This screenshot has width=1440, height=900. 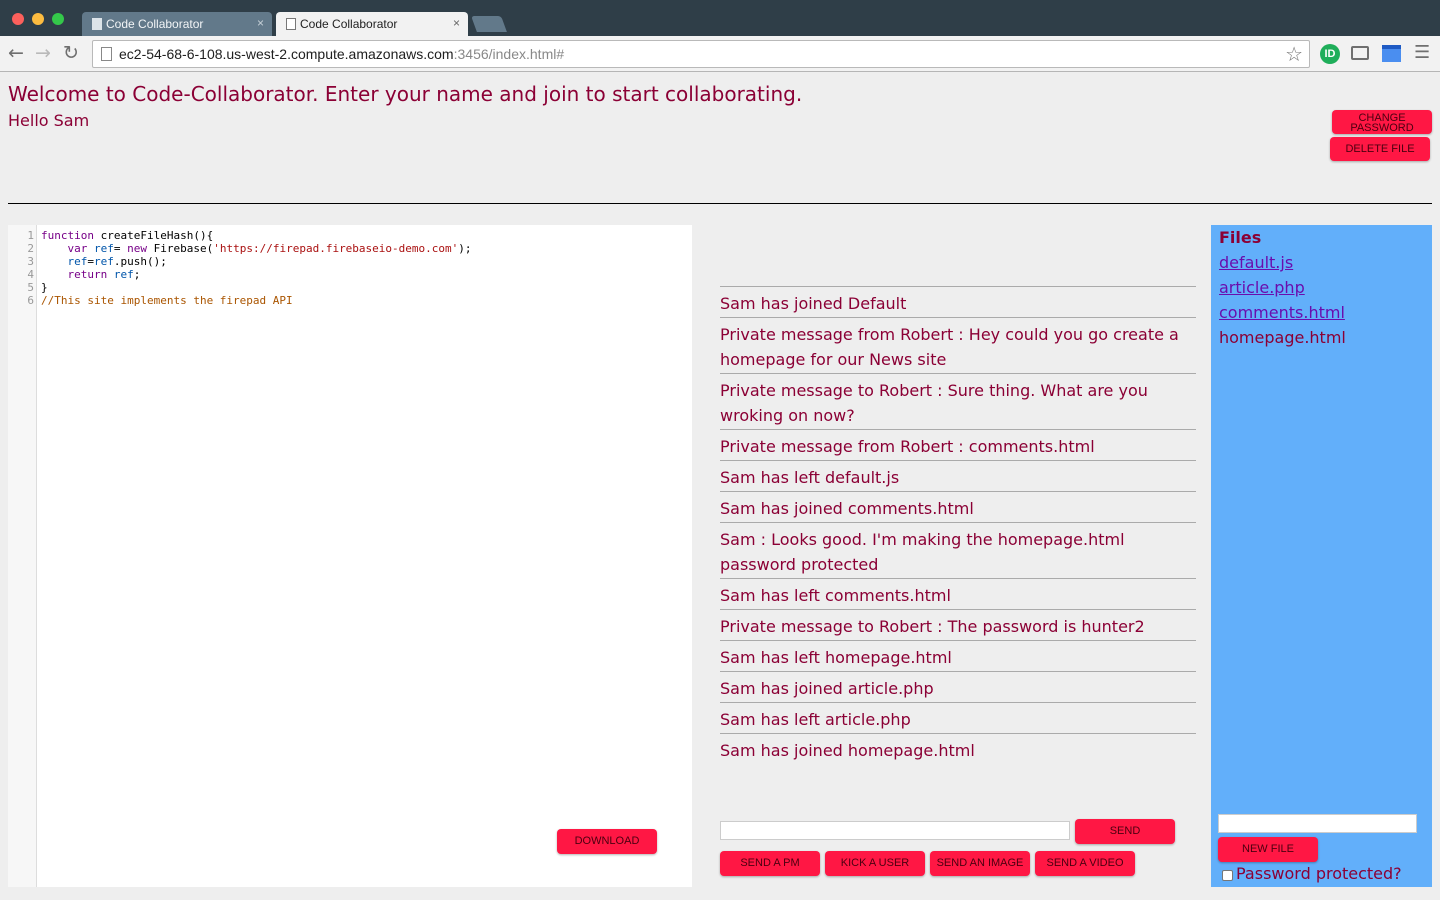 I want to click on extension-id-icon: ID, so click(x=1330, y=54).